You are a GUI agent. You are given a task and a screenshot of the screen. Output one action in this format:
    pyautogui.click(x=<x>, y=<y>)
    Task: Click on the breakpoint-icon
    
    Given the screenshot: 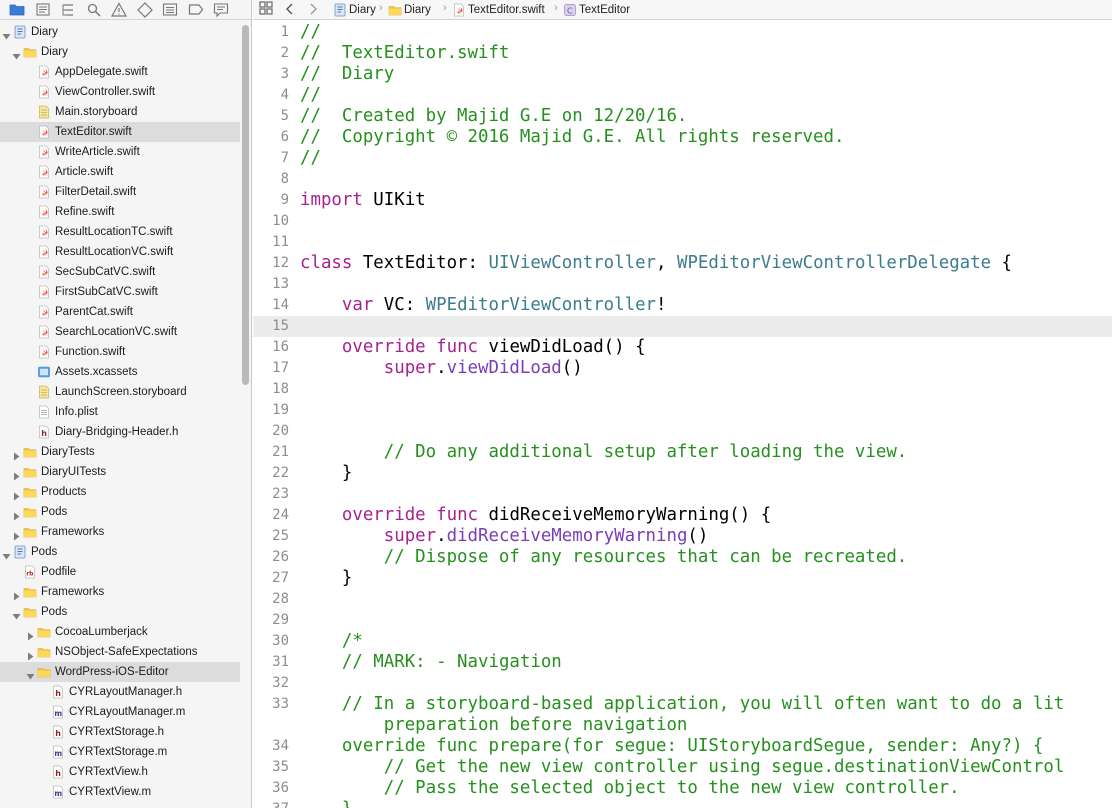 What is the action you would take?
    pyautogui.click(x=196, y=9)
    